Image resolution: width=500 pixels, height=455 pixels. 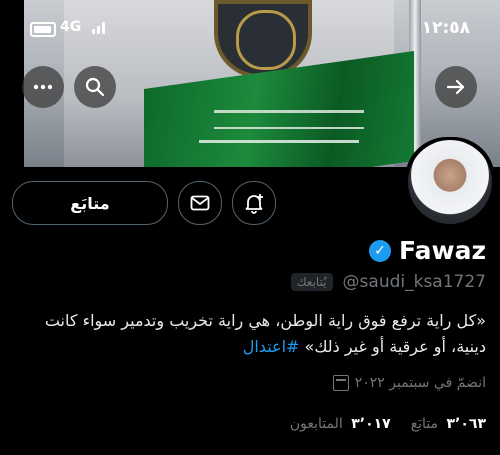 What do you see at coordinates (43, 29) in the screenshot?
I see `battery-icon` at bounding box center [43, 29].